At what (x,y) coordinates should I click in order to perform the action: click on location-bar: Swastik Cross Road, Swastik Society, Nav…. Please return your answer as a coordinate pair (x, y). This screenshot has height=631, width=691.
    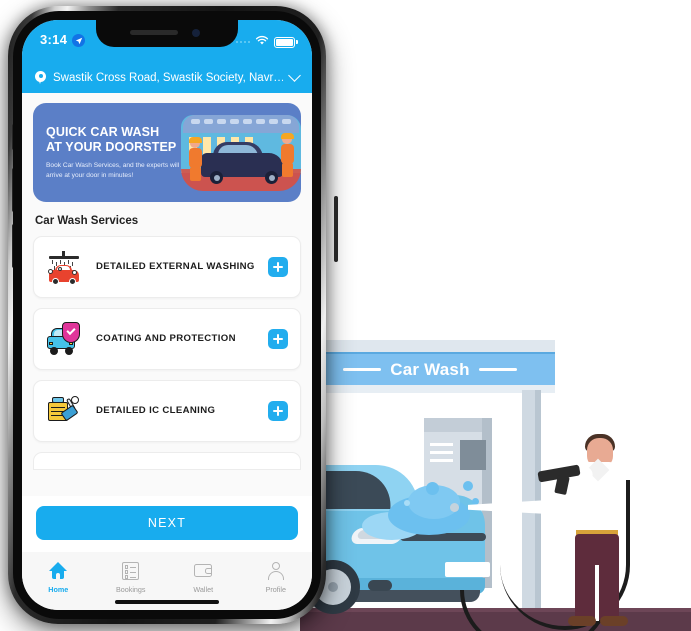
    Looking at the image, I should click on (167, 77).